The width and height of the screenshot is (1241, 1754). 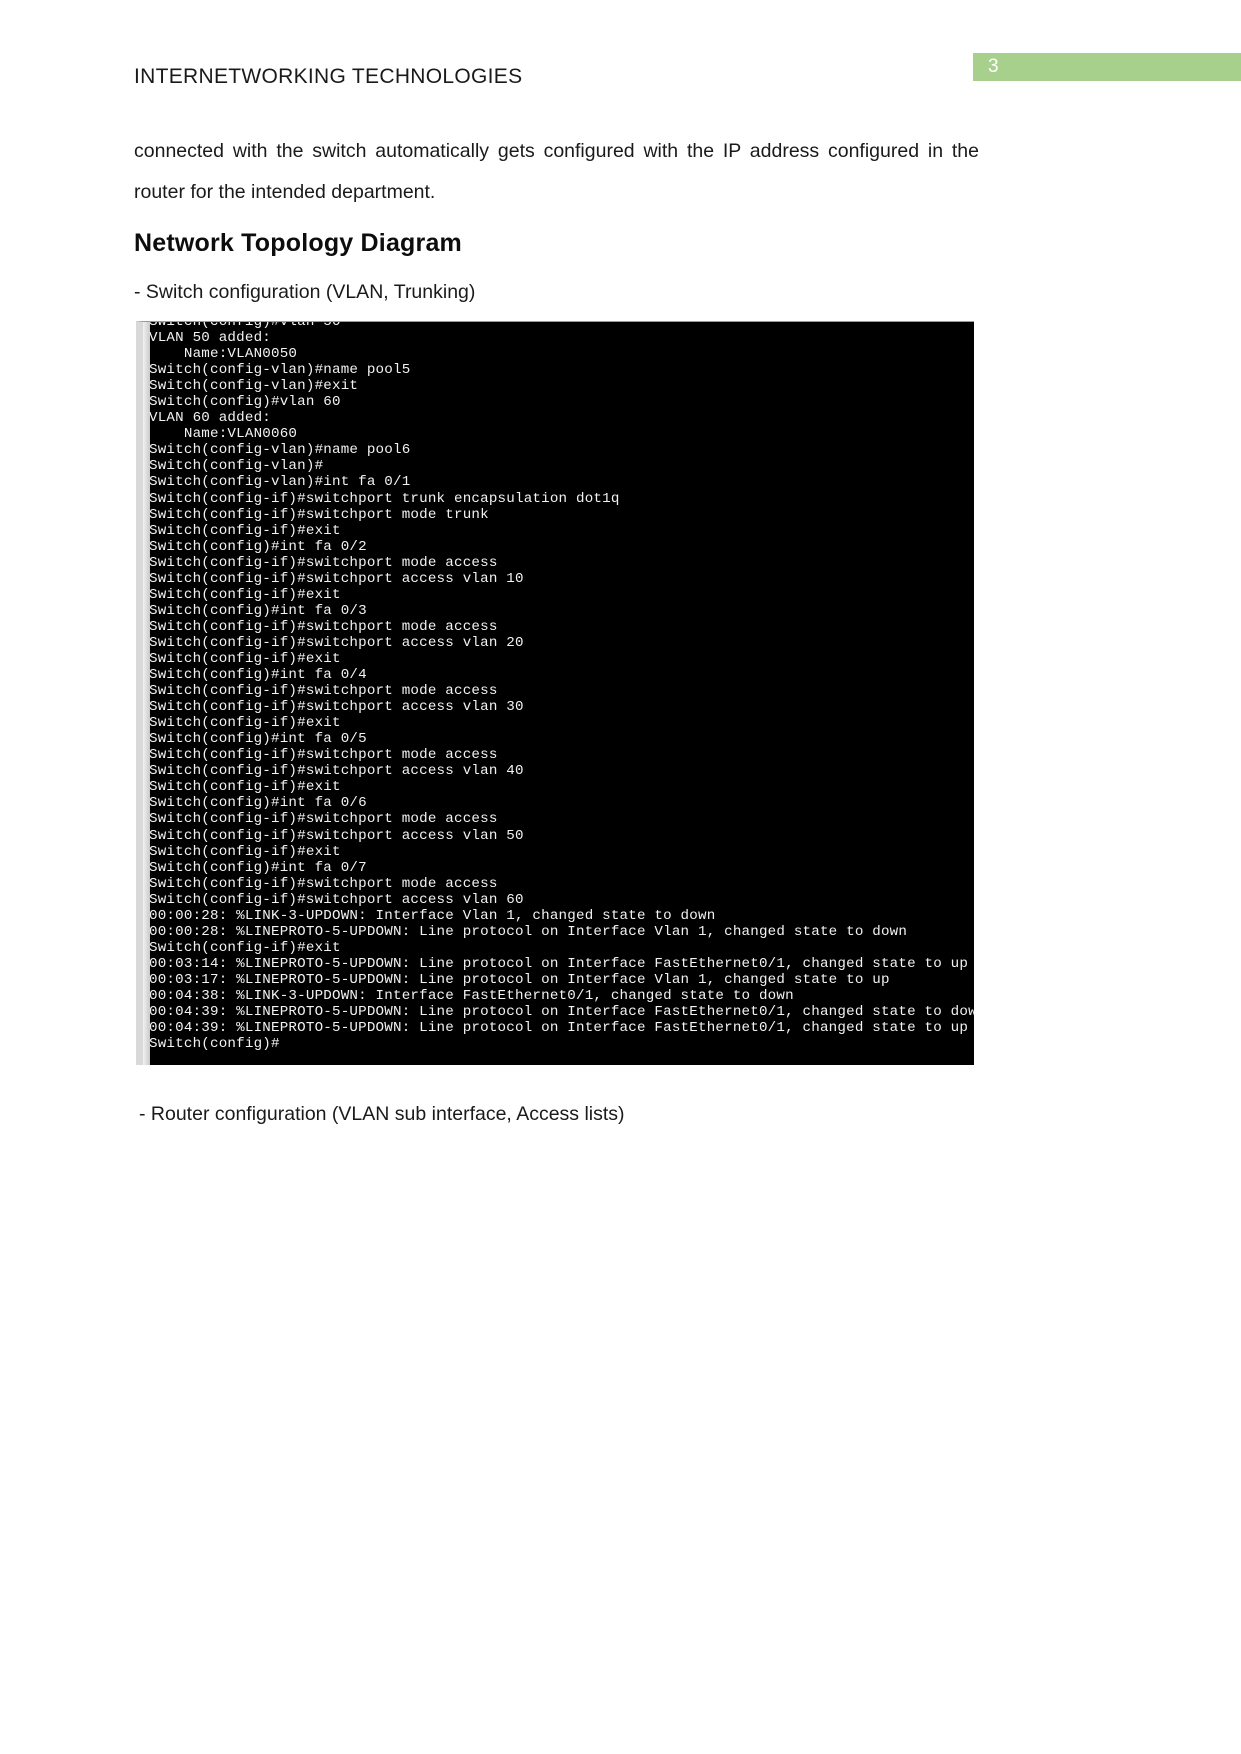 What do you see at coordinates (280, 370) in the screenshot?
I see `terminal-line: Switch(config-vlan)#name pool5` at bounding box center [280, 370].